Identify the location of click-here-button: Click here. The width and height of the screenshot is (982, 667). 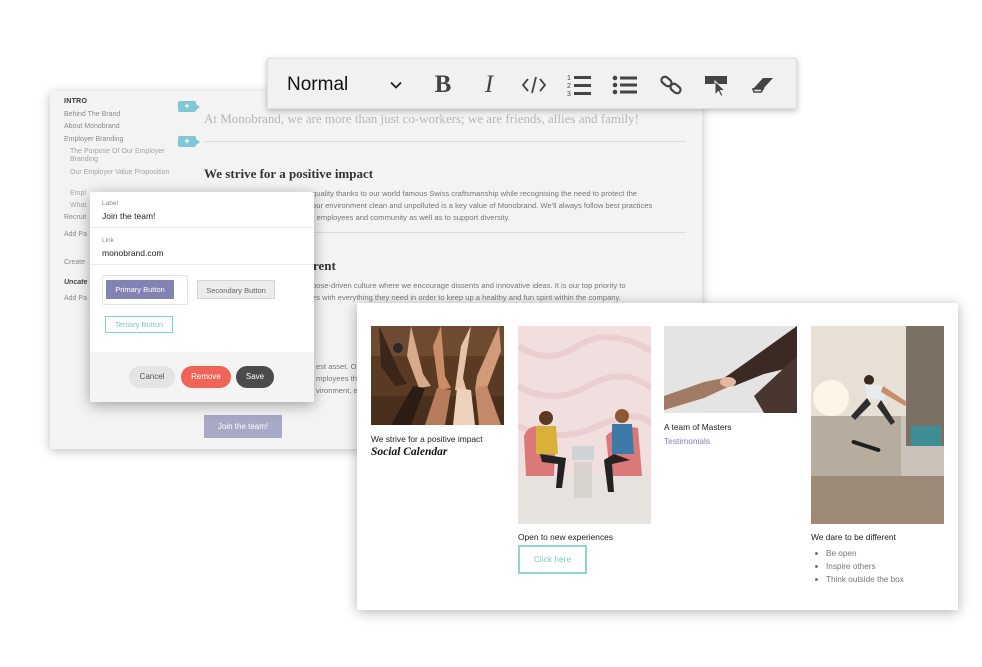
(552, 559).